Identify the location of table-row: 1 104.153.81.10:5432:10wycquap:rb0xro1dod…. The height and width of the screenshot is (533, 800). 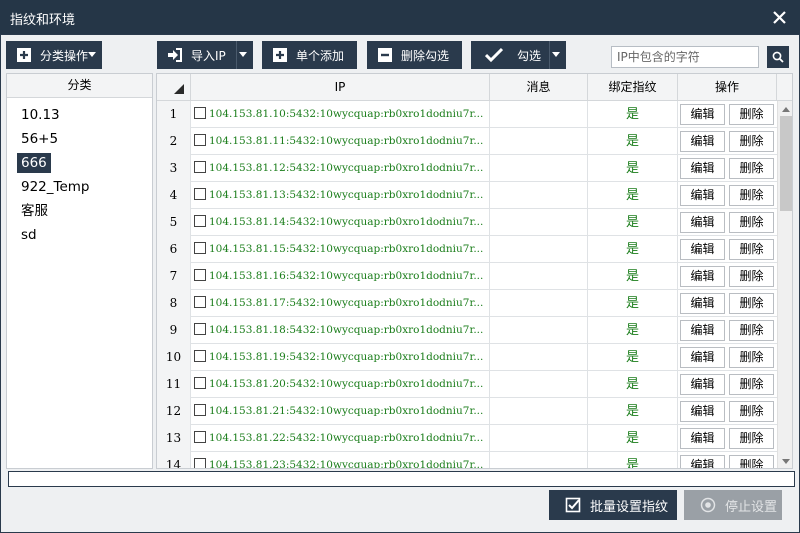
(467, 114).